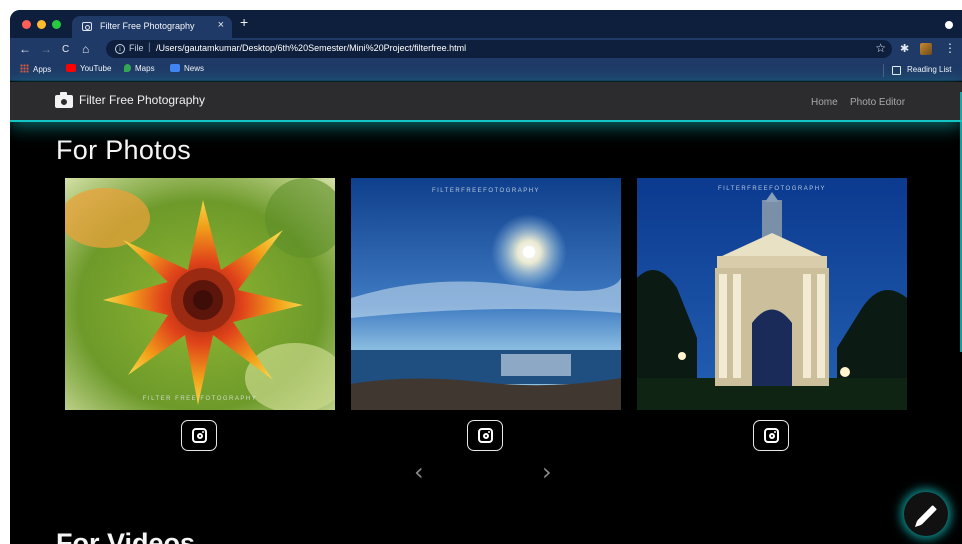  What do you see at coordinates (139, 68) in the screenshot?
I see `bookmark-maps: Maps` at bounding box center [139, 68].